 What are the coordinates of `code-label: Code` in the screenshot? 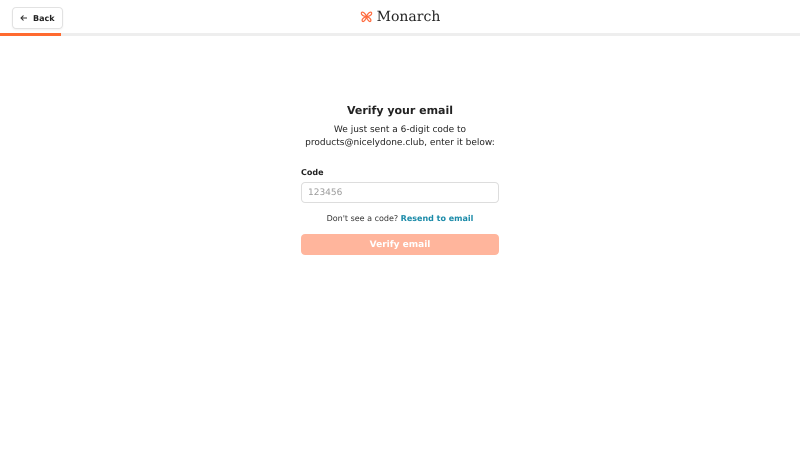 It's located at (313, 172).